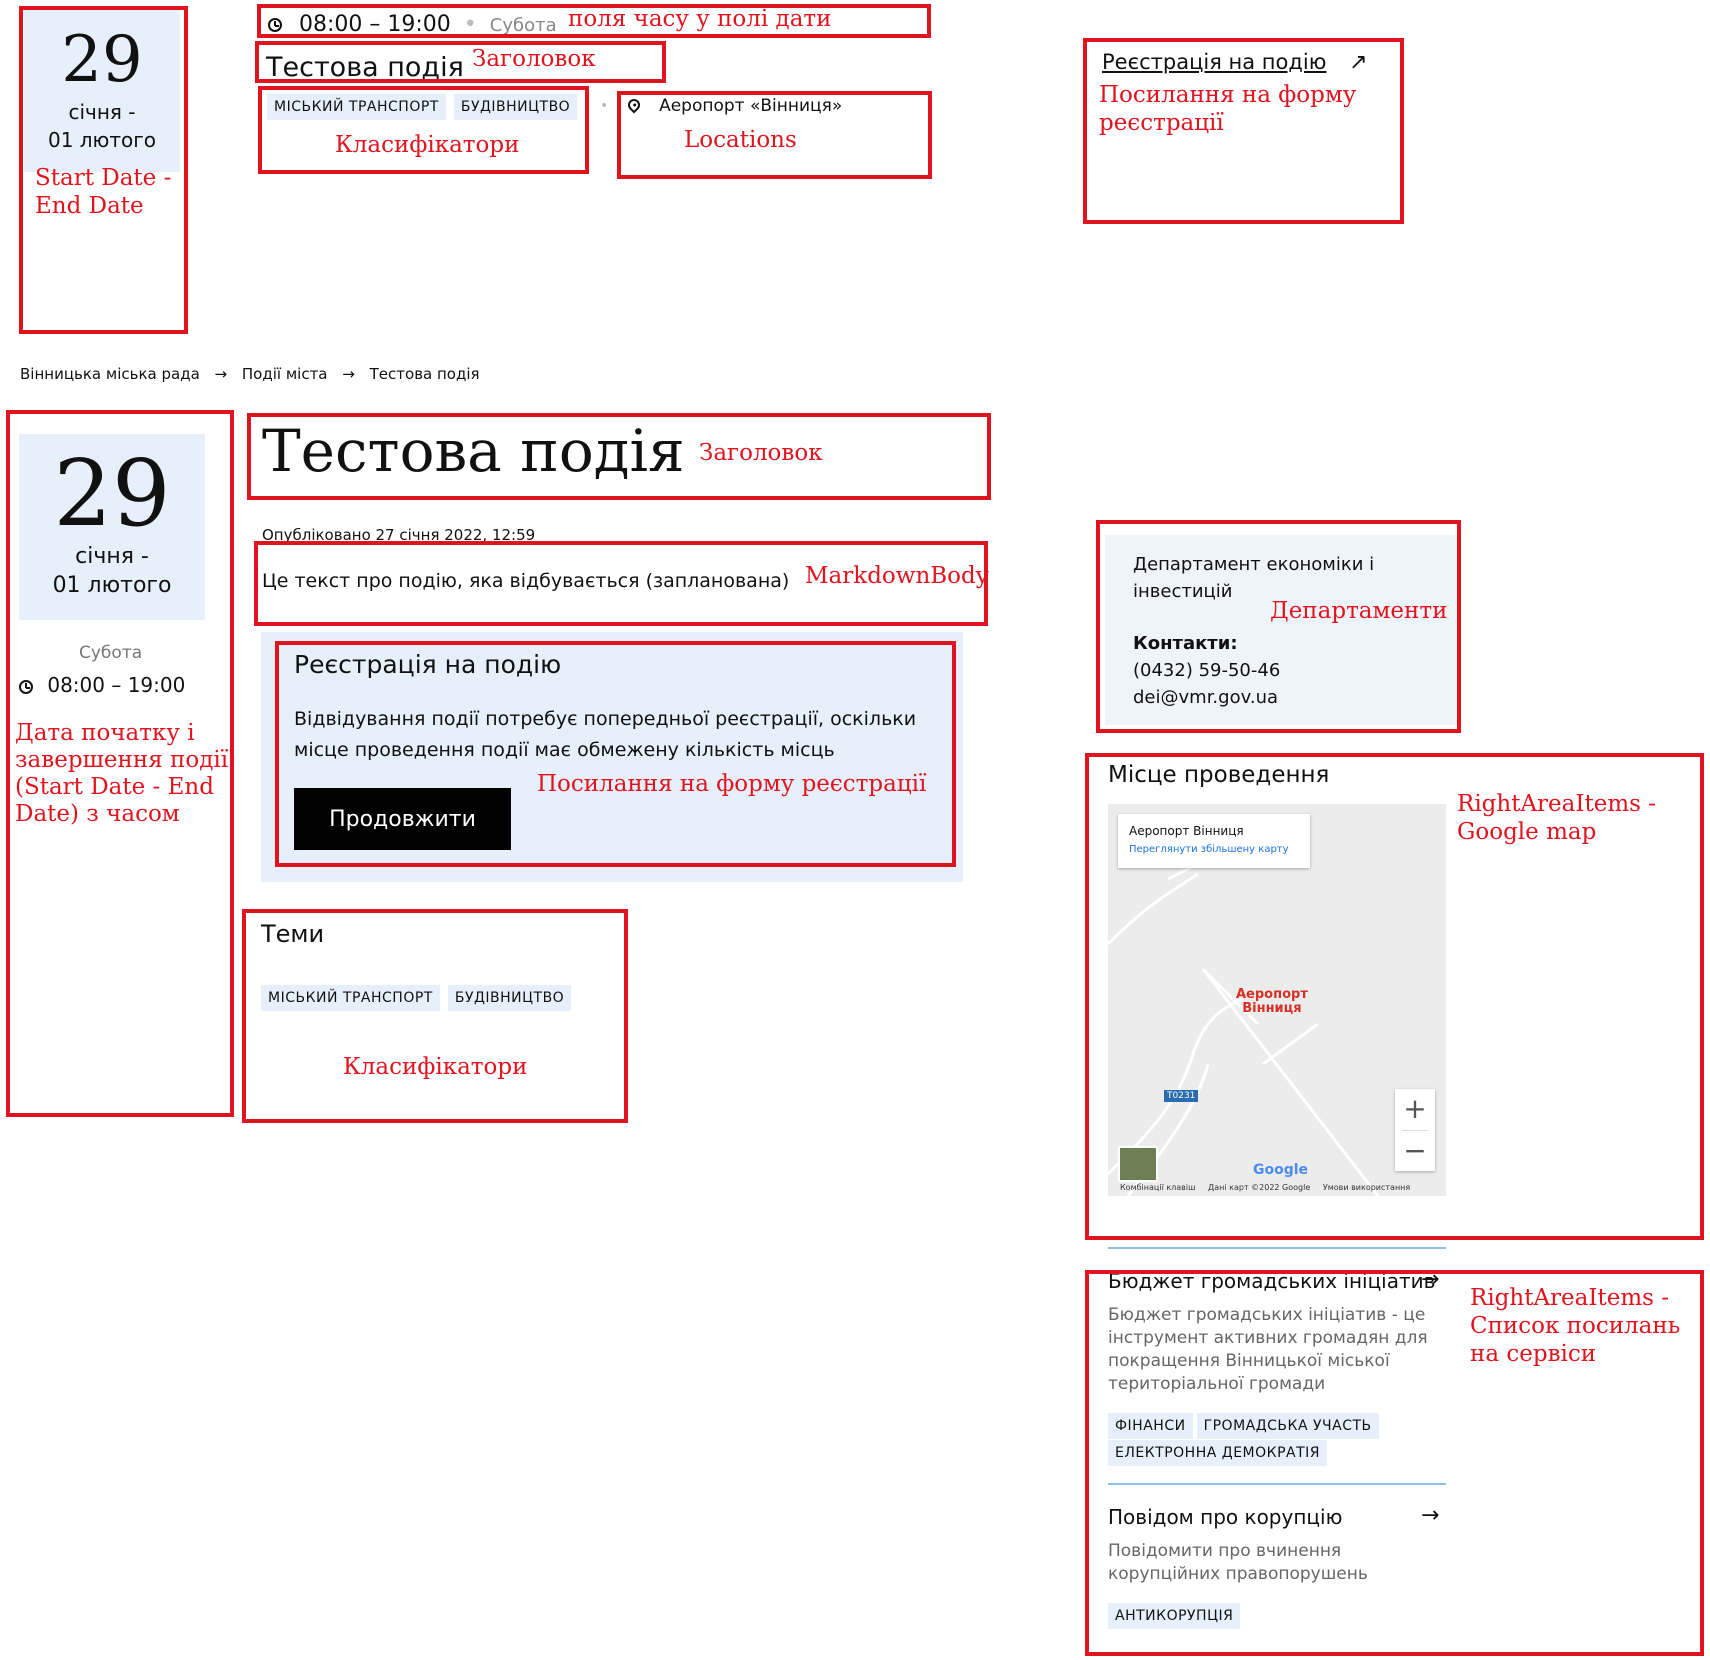 The height and width of the screenshot is (1660, 1710). Describe the element at coordinates (423, 130) in the screenshot. I see `annotation-box-classifiers` at that location.